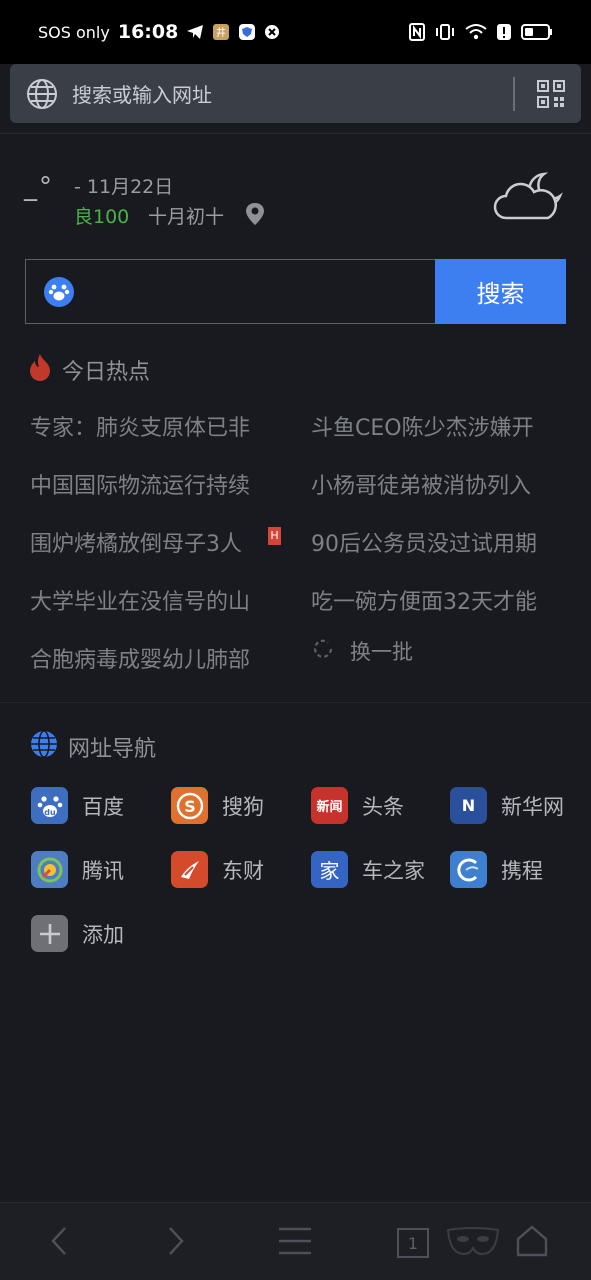  I want to click on tencent-icon, so click(49, 869).